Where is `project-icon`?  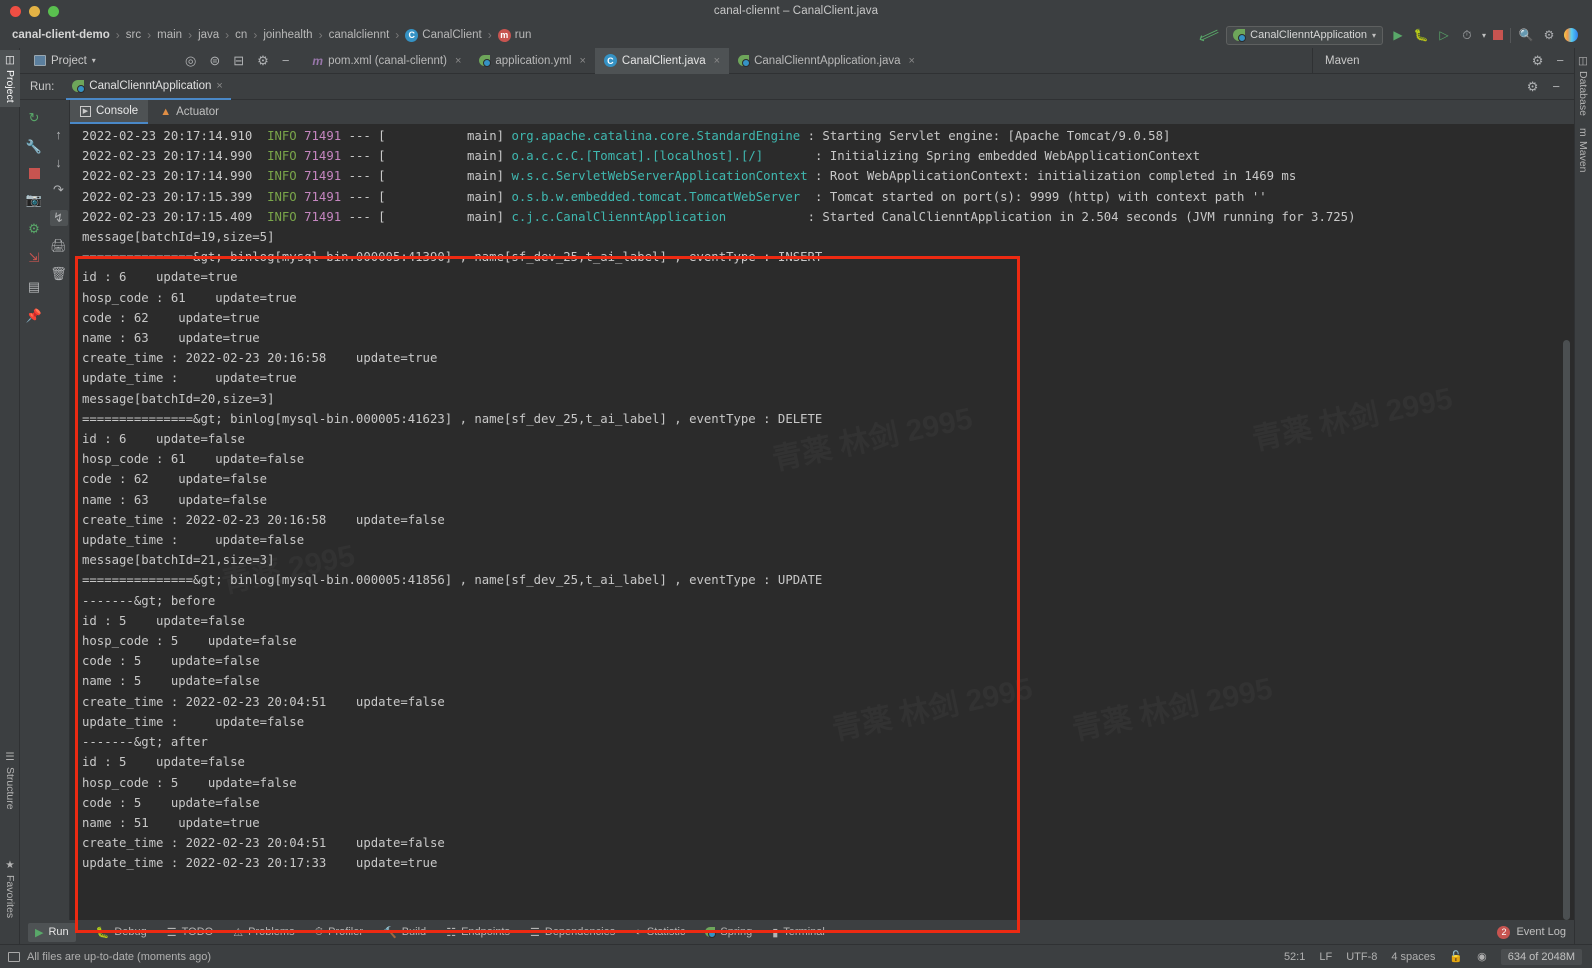
project-icon is located at coordinates (40, 60).